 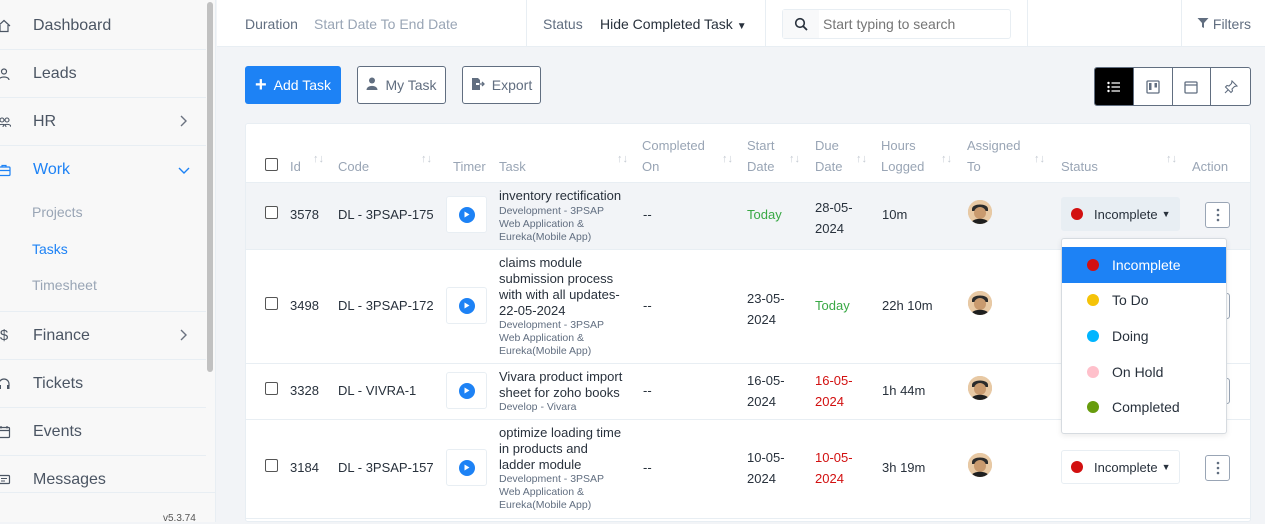 What do you see at coordinates (993, 156) in the screenshot?
I see `col-header-assigned-to: Assigned To` at bounding box center [993, 156].